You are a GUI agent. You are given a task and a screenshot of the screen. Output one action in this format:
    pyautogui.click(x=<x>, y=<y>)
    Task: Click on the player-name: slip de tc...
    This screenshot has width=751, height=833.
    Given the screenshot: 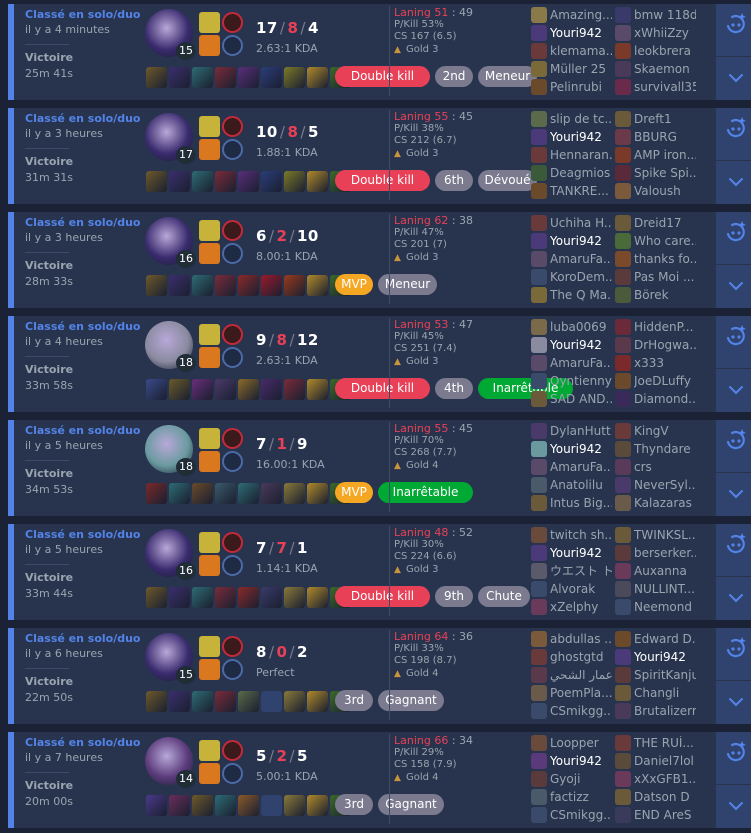 What is the action you would take?
    pyautogui.click(x=581, y=119)
    